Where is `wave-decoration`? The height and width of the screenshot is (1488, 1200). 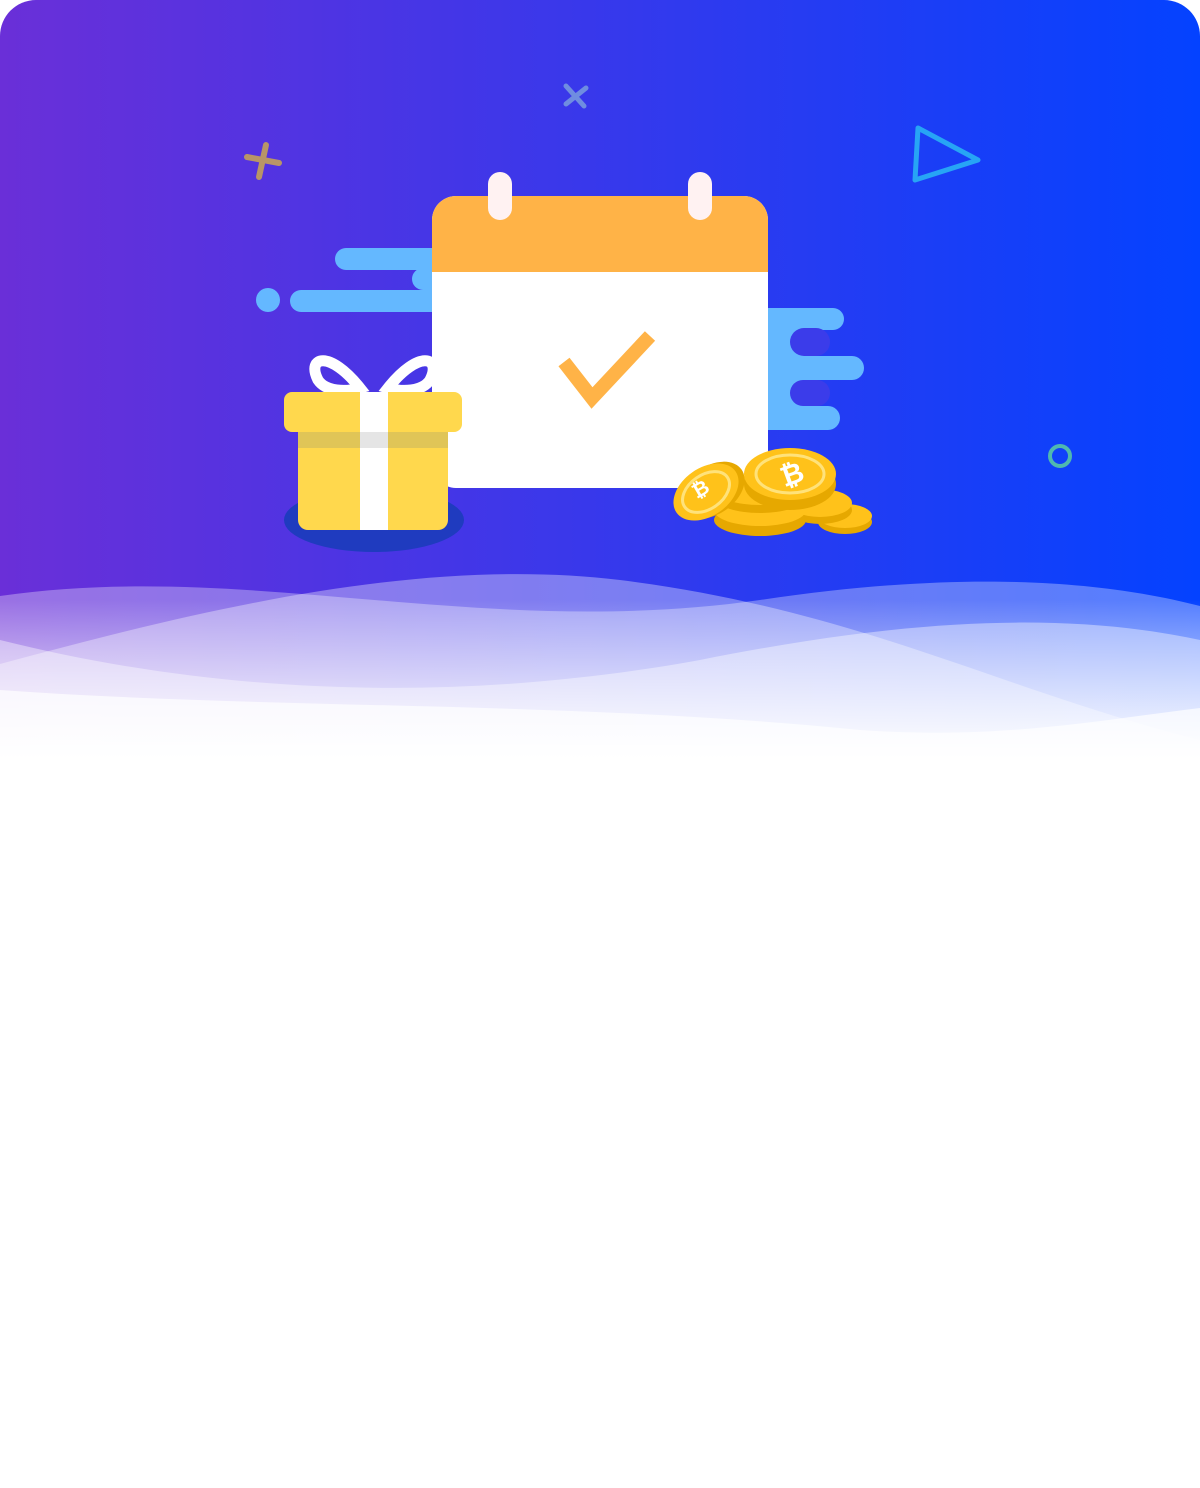
wave-decoration is located at coordinates (600, 667).